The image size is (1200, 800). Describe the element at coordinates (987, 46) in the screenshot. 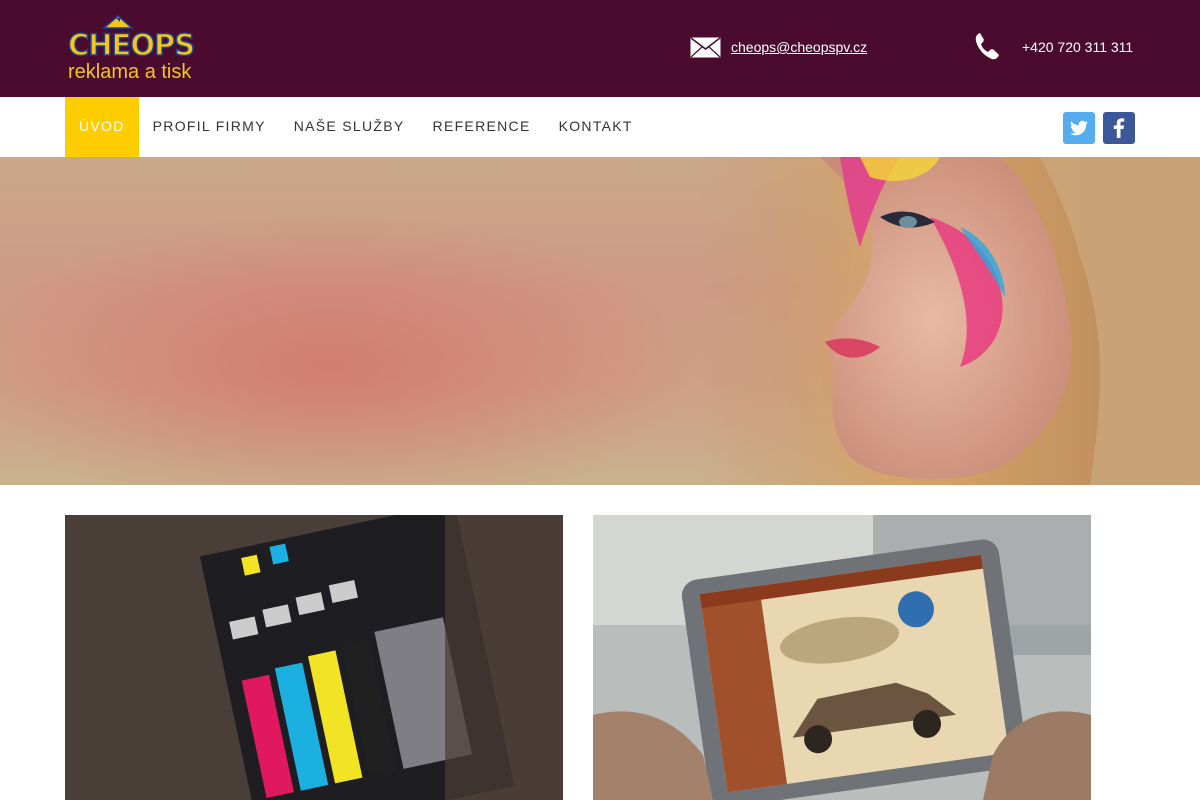

I see `phone-icon` at that location.